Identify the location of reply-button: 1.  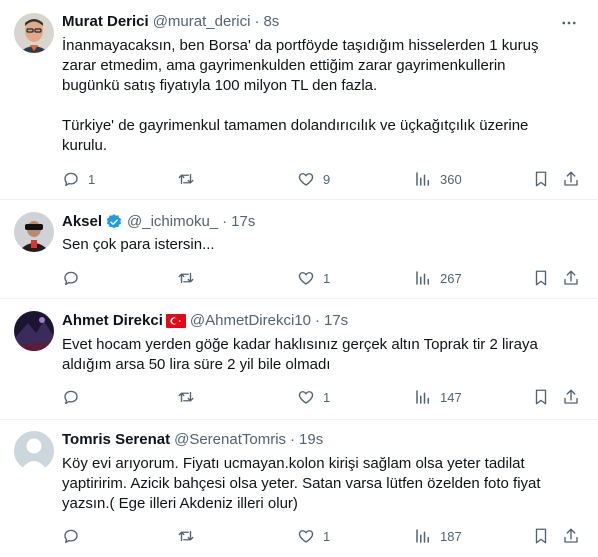
(78, 179).